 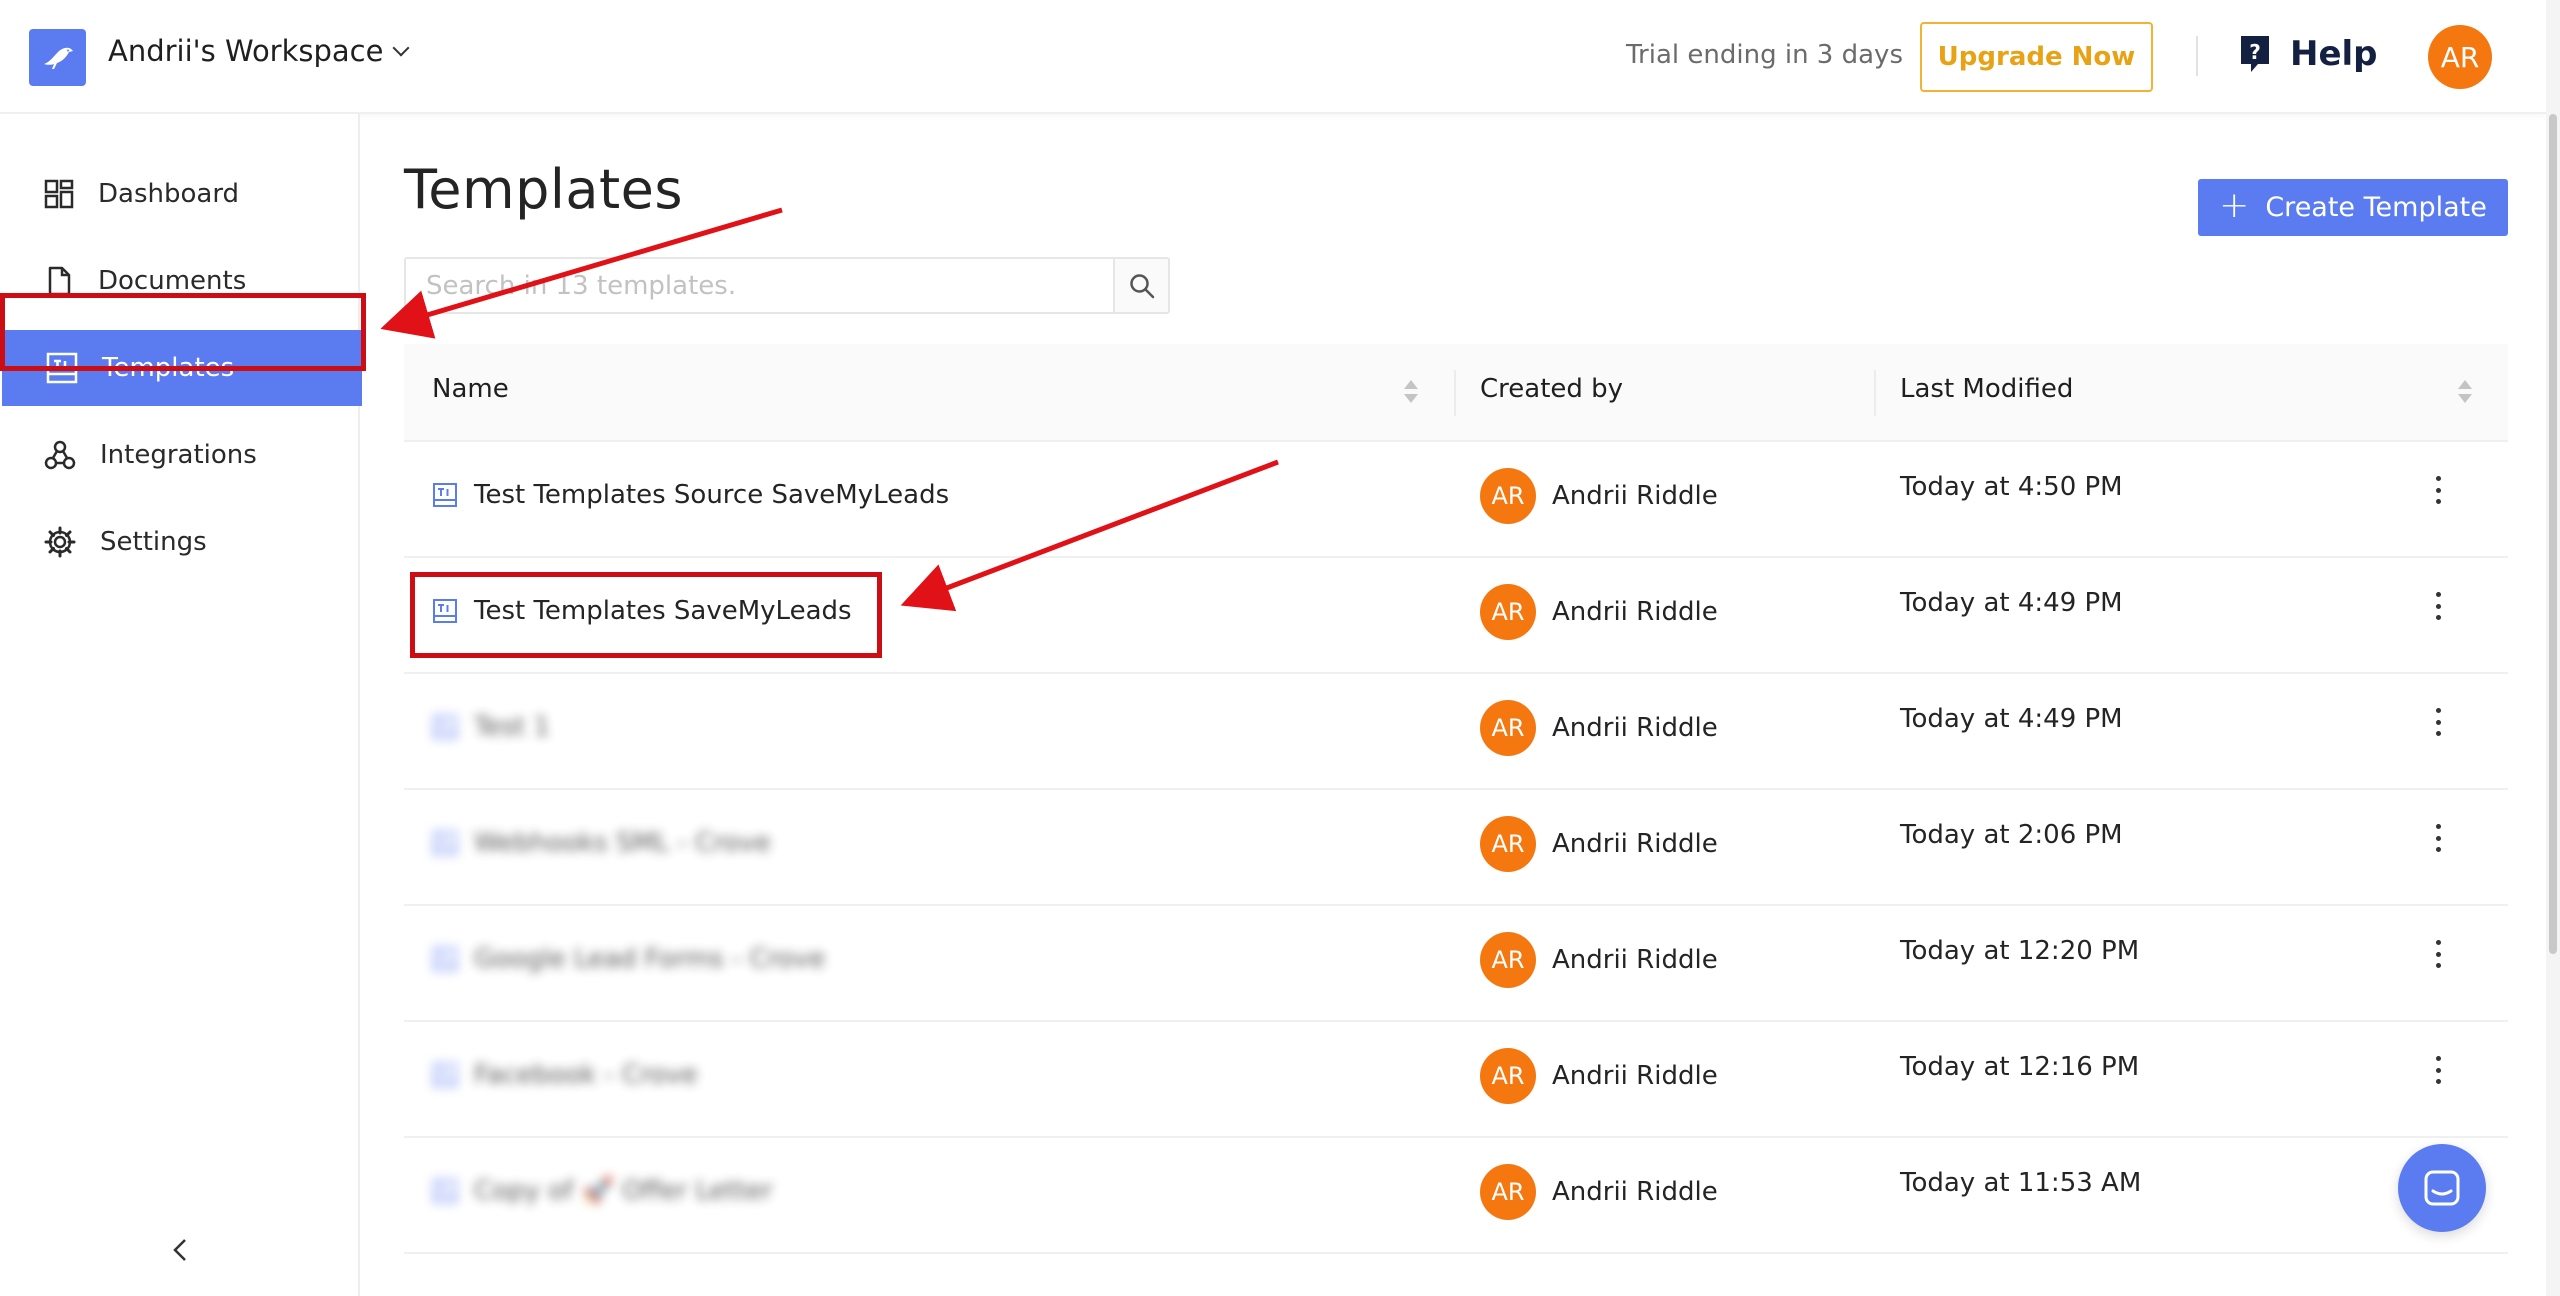 I want to click on template-name: Test Templates SaveMyLeads, so click(x=663, y=611).